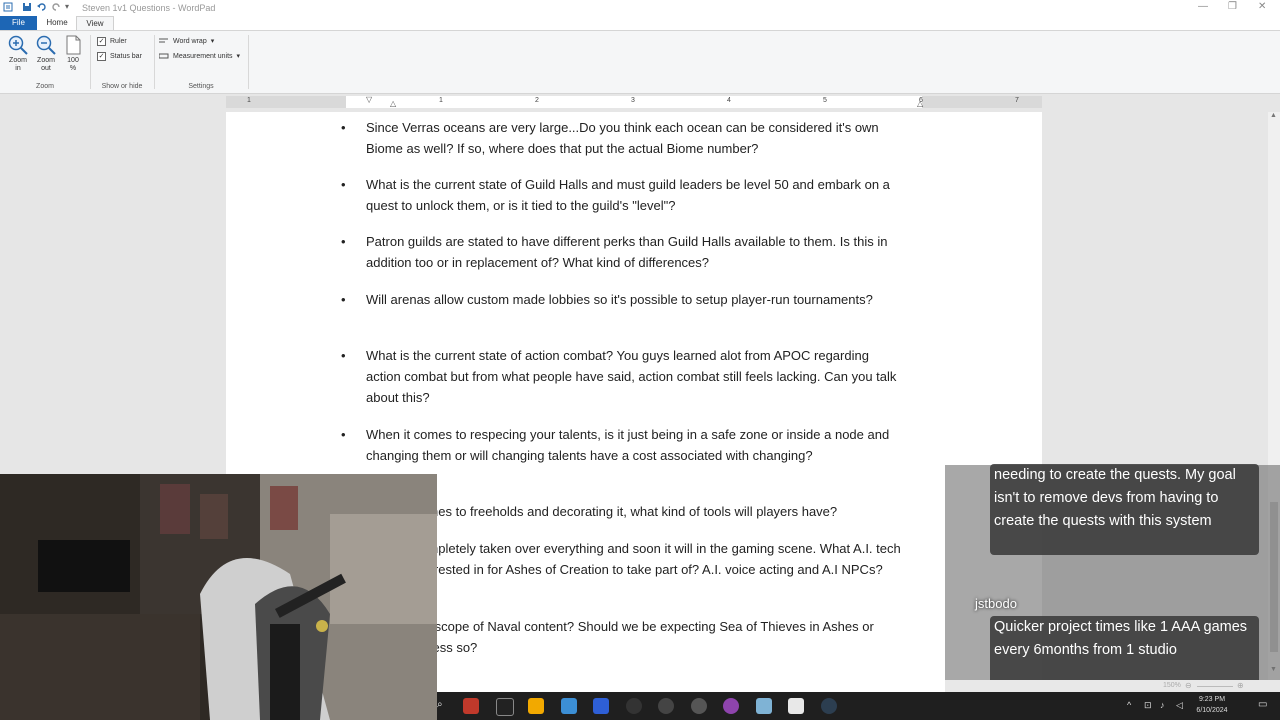 This screenshot has width=1280, height=720. Describe the element at coordinates (440, 704) in the screenshot. I see `search-icon: ⌕` at that location.